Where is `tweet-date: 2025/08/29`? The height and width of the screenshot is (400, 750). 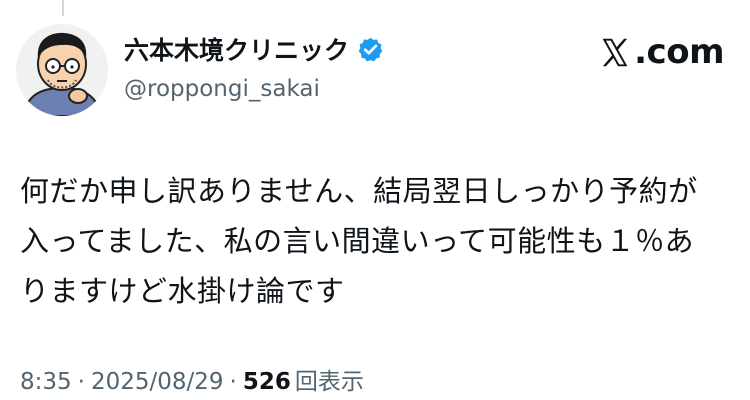 tweet-date: 2025/08/29 is located at coordinates (157, 382).